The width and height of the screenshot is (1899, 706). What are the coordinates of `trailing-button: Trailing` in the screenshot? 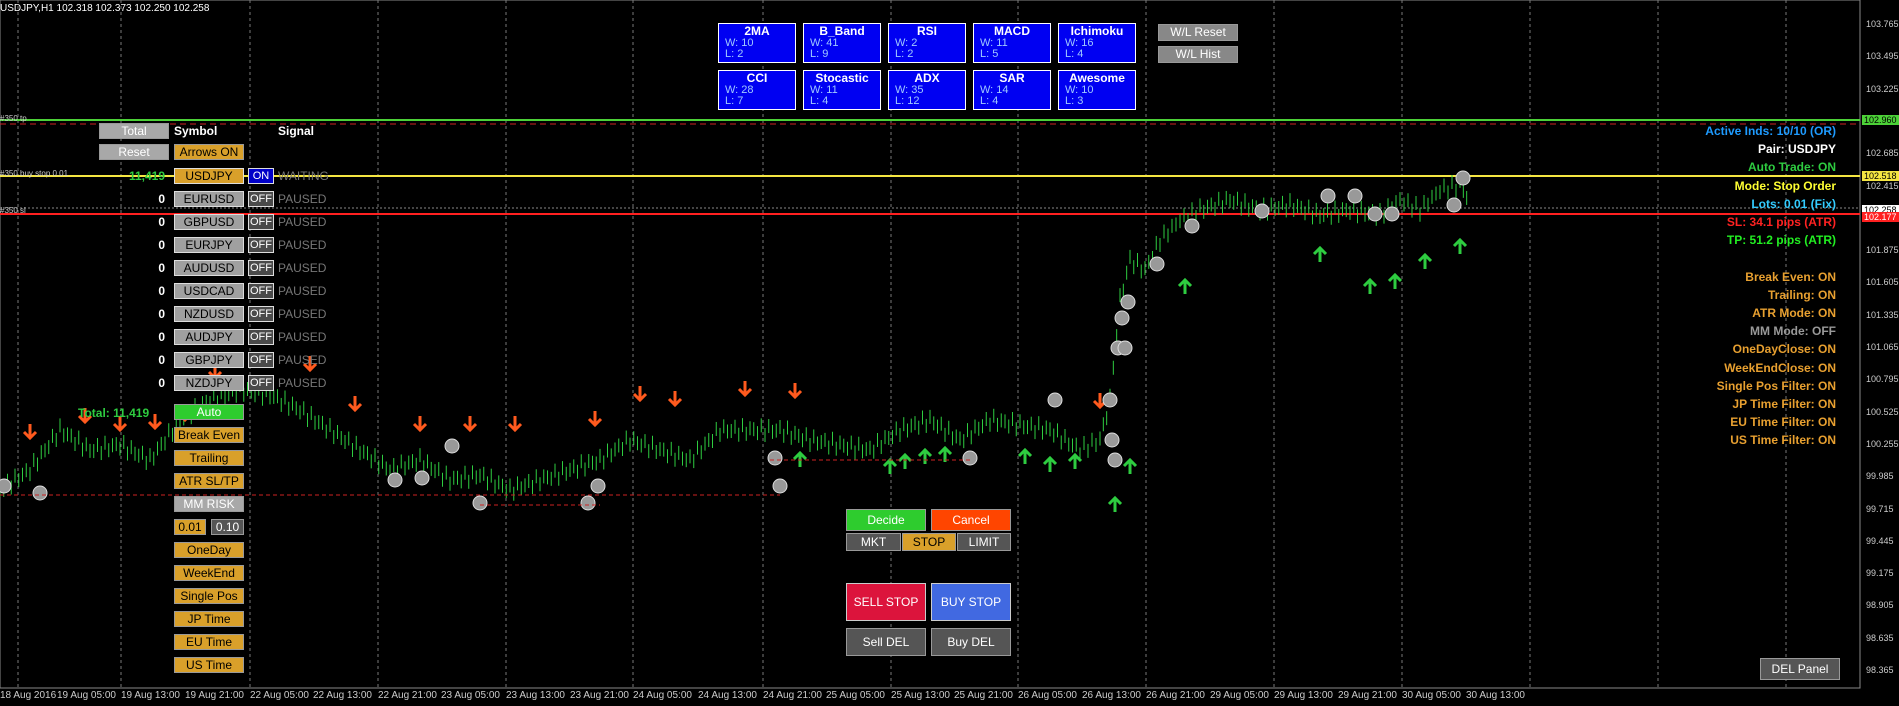 It's located at (209, 458).